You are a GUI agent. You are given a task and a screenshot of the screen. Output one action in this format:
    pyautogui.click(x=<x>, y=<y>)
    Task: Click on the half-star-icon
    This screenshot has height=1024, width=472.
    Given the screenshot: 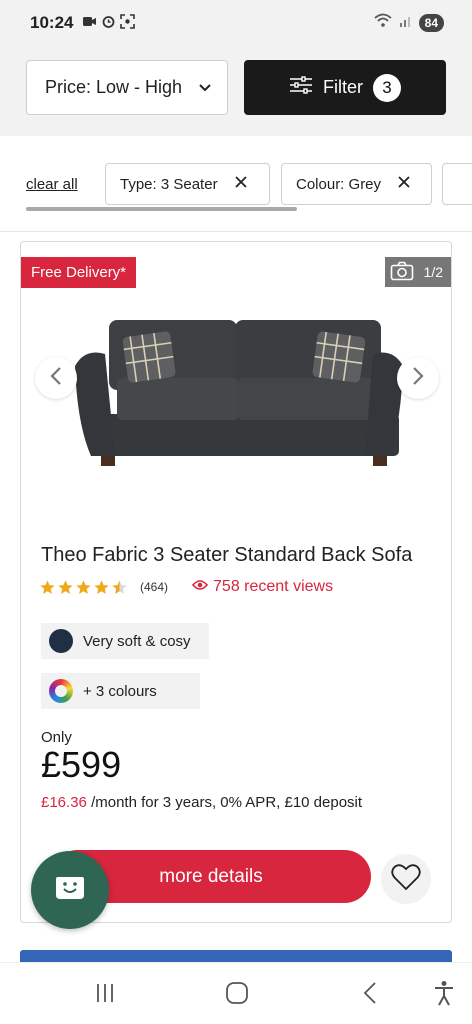 What is the action you would take?
    pyautogui.click(x=119, y=586)
    